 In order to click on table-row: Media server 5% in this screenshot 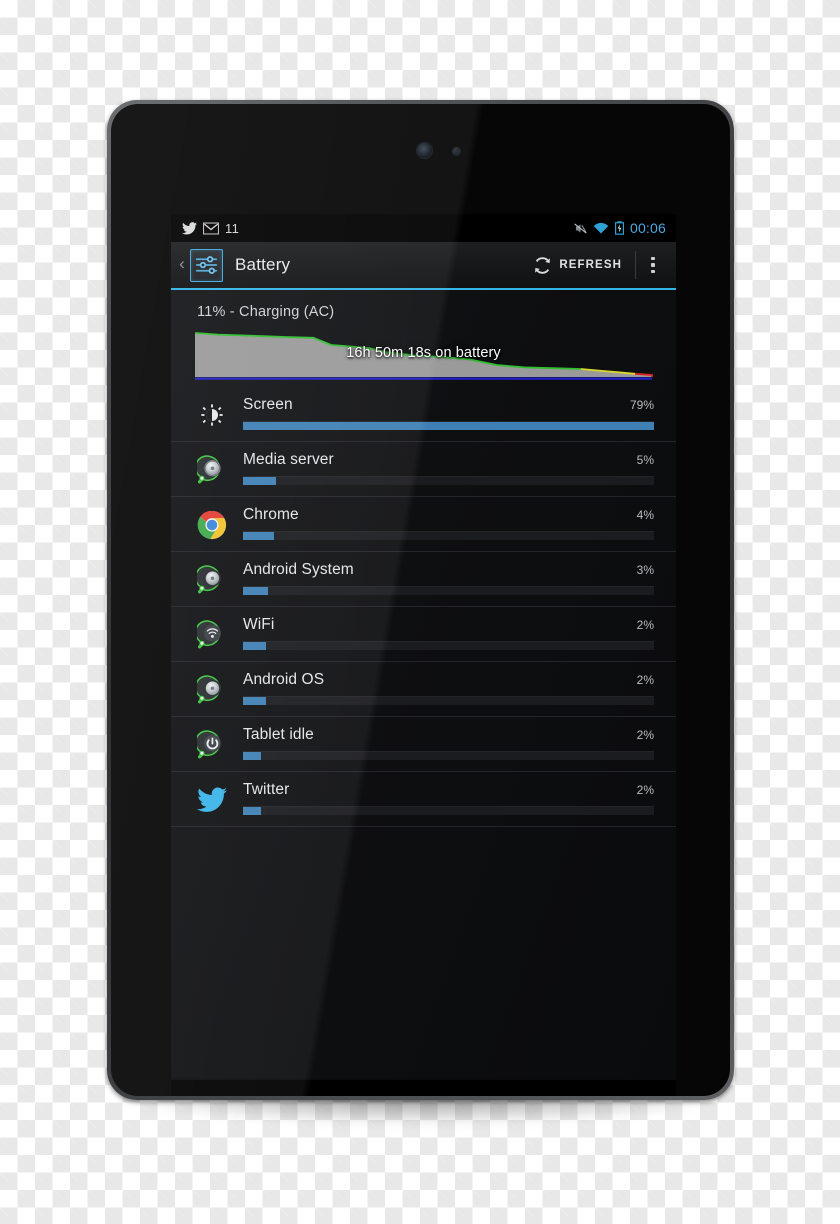, I will do `click(423, 469)`.